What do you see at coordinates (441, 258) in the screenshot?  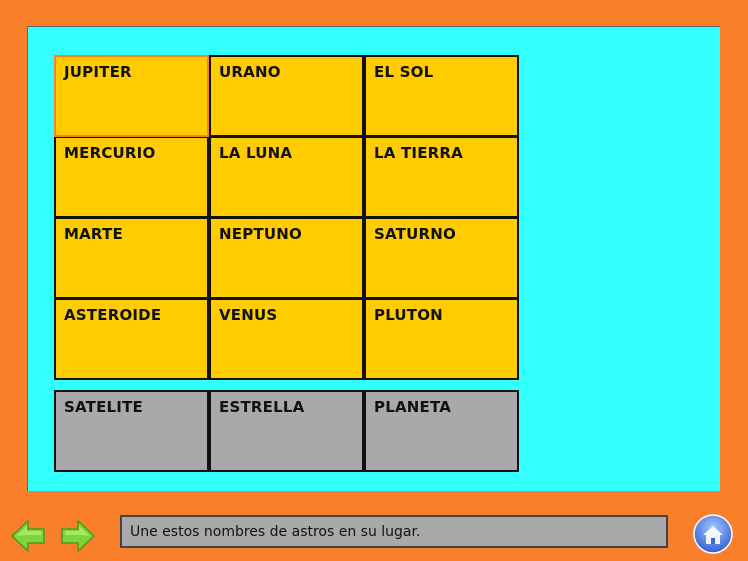 I see `grid-cell: SATURNO` at bounding box center [441, 258].